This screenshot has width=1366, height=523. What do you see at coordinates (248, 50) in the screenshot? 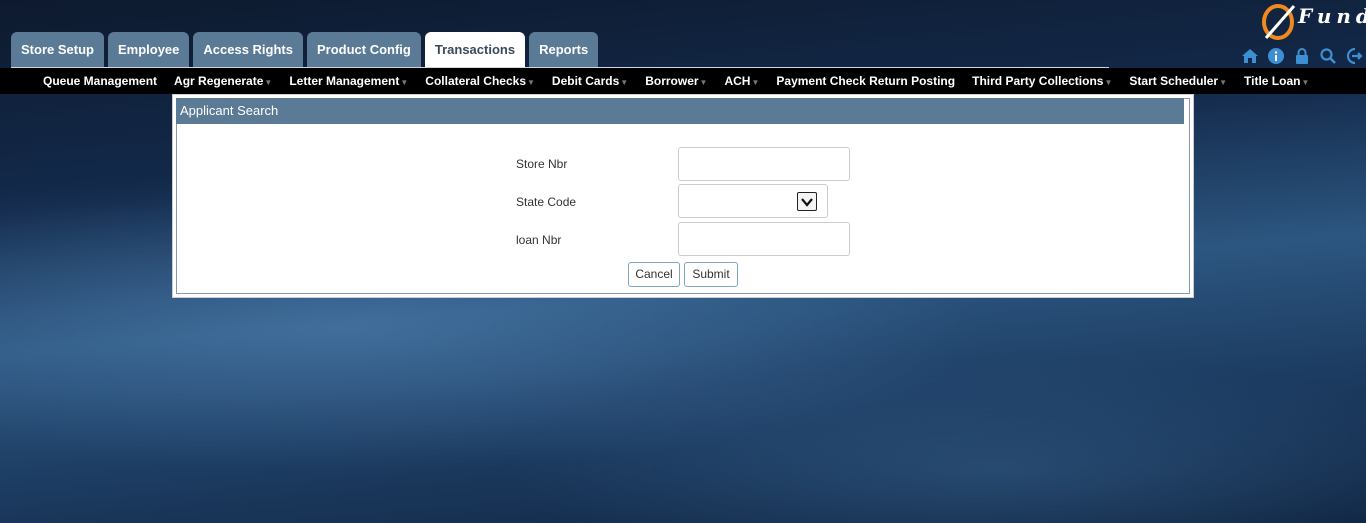
I see `tab-access-rights: Access Rights` at bounding box center [248, 50].